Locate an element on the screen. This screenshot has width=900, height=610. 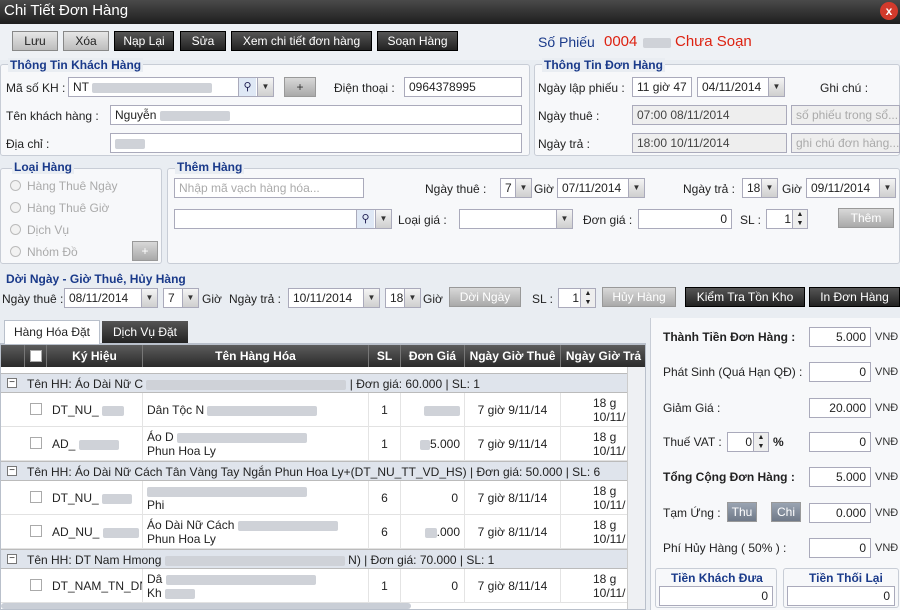
print-order-button: In Đơn Hàng is located at coordinates (854, 297).